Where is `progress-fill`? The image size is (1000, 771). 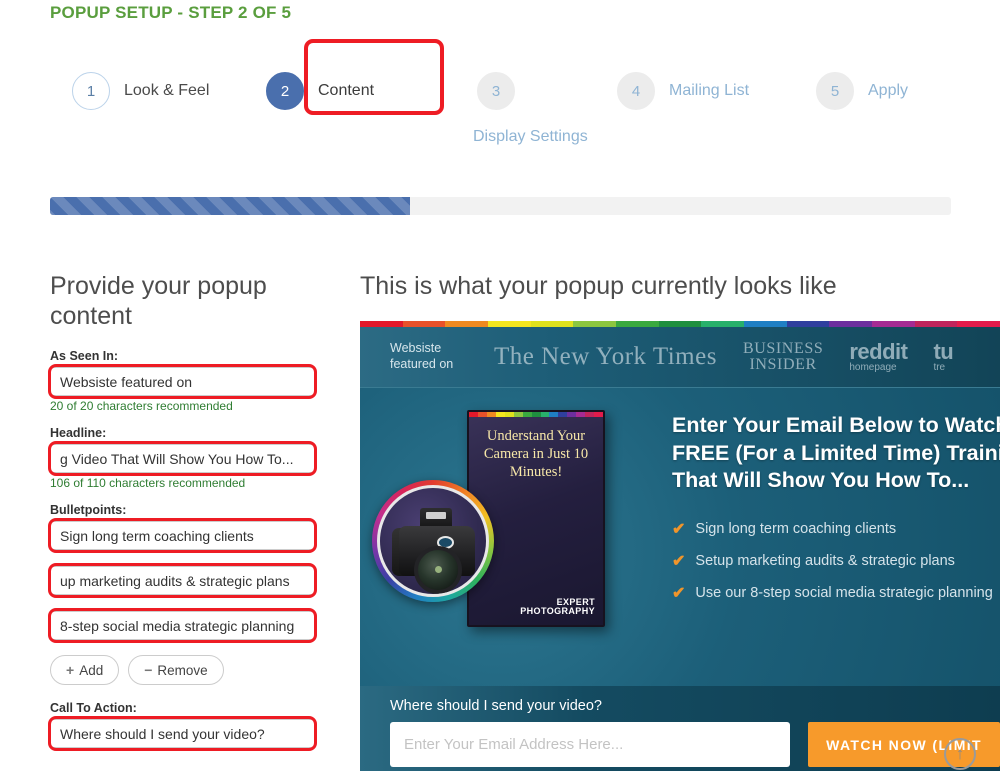 progress-fill is located at coordinates (230, 206).